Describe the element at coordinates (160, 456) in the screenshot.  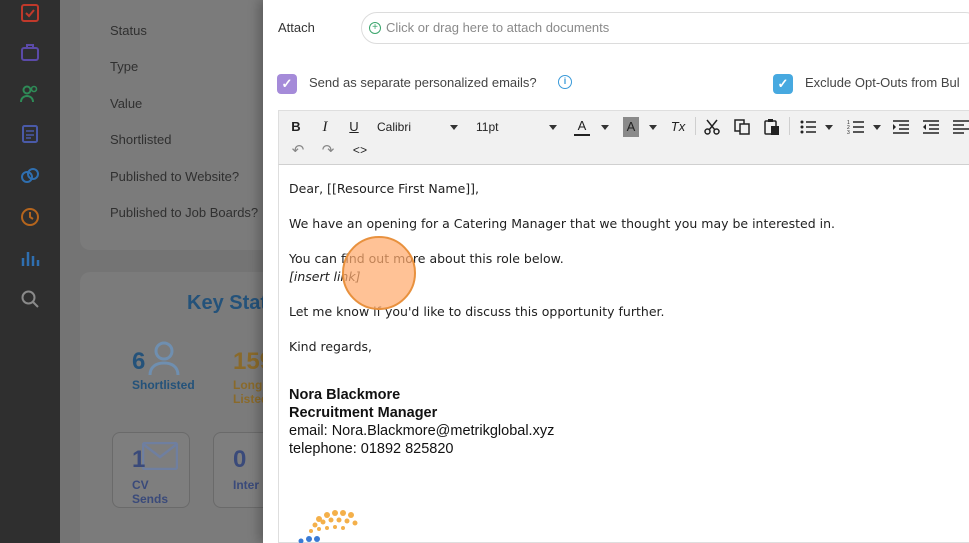
I see `envelope-icon` at that location.